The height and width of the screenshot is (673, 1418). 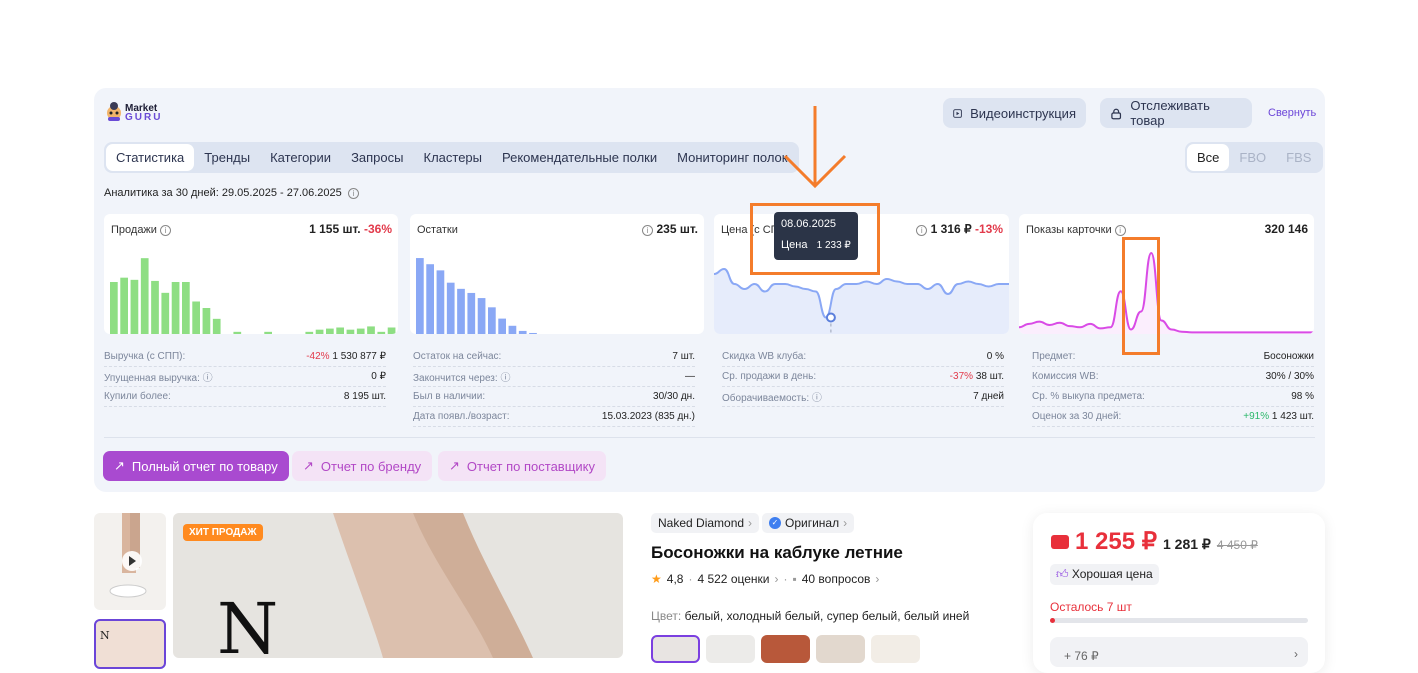 What do you see at coordinates (1292, 416) in the screenshot?
I see `stat-number: 1 423 шт.` at bounding box center [1292, 416].